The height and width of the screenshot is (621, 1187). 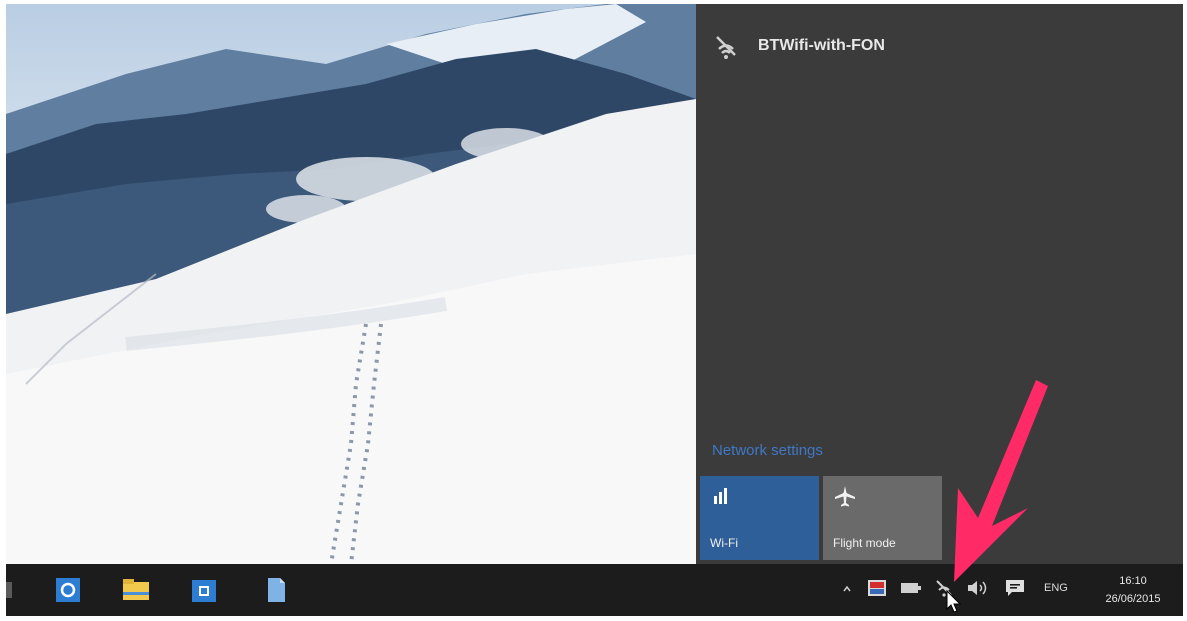 I want to click on taskbar-app-document, so click(x=276, y=592).